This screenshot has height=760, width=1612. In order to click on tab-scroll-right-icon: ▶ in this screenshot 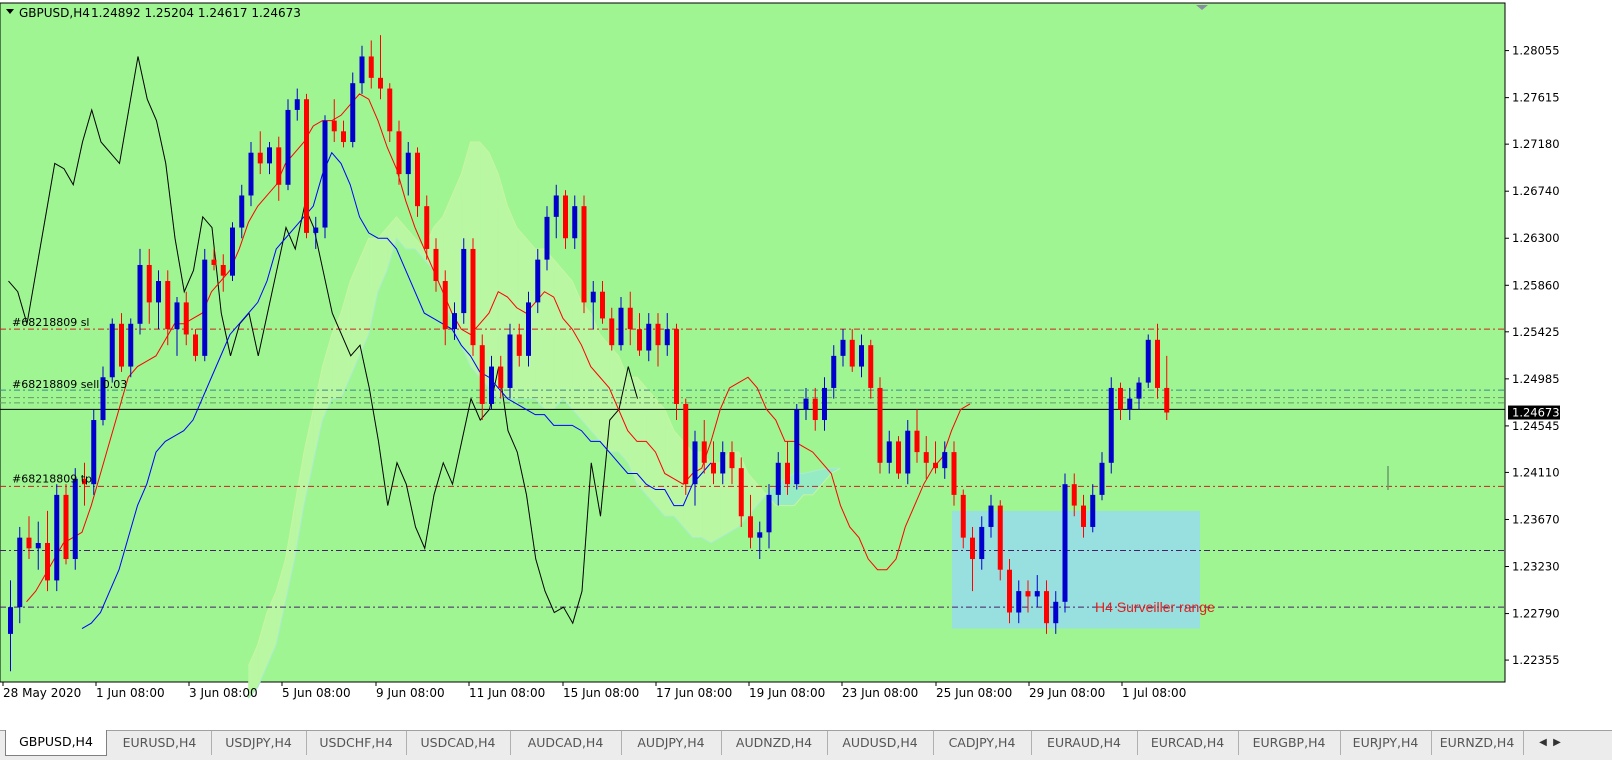, I will do `click(1557, 743)`.